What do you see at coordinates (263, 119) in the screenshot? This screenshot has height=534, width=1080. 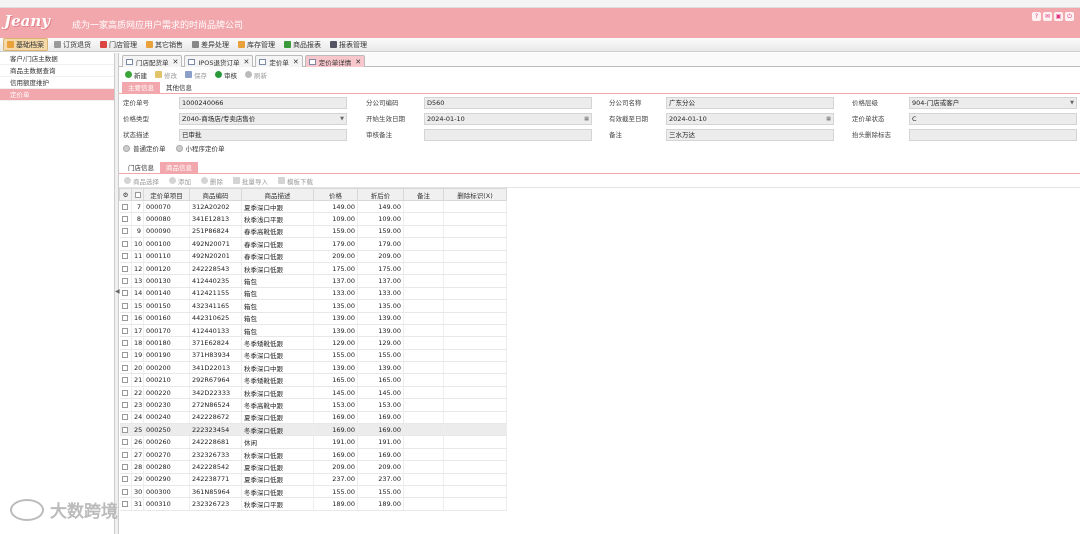 I see `price-type-select: Z040-商场店/专卖店售价 ▼` at bounding box center [263, 119].